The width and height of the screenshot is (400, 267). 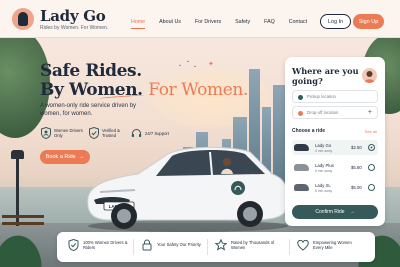 I want to click on logo-icon, so click(x=23, y=19).